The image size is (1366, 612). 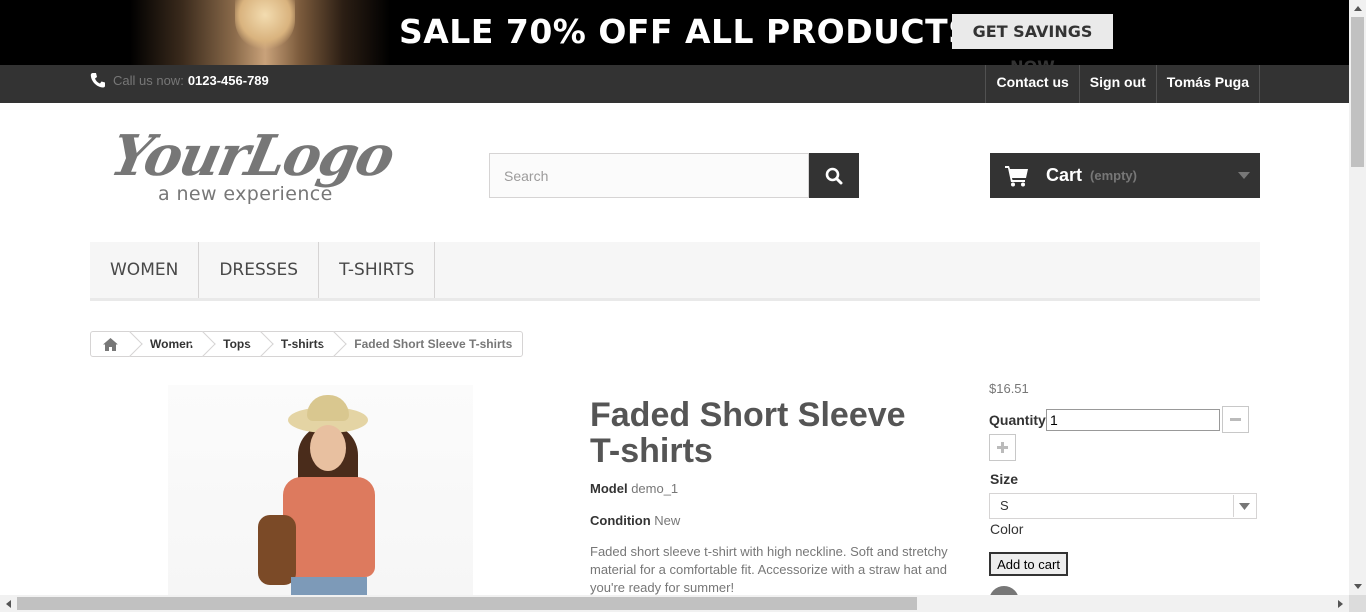 What do you see at coordinates (168, 344) in the screenshot?
I see `breadcrumb-women: Women` at bounding box center [168, 344].